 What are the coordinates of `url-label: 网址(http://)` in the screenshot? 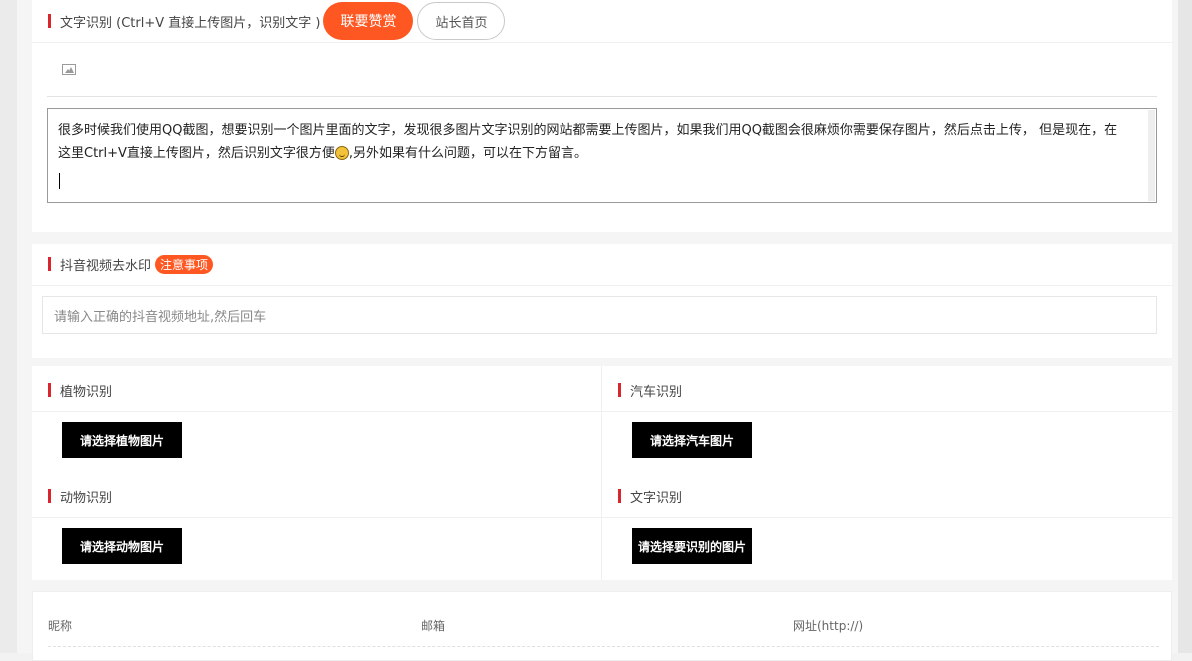 It's located at (828, 625).